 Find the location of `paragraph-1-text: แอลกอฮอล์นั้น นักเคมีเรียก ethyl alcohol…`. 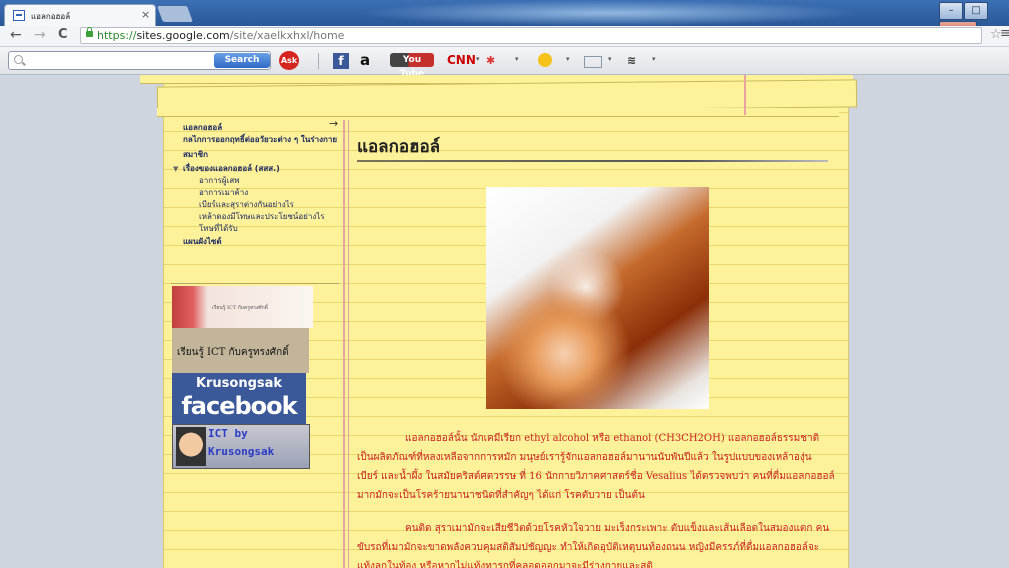

paragraph-1-text: แอลกอฮอล์นั้น นักเคมีเรียก ethyl alcohol… is located at coordinates (596, 467).